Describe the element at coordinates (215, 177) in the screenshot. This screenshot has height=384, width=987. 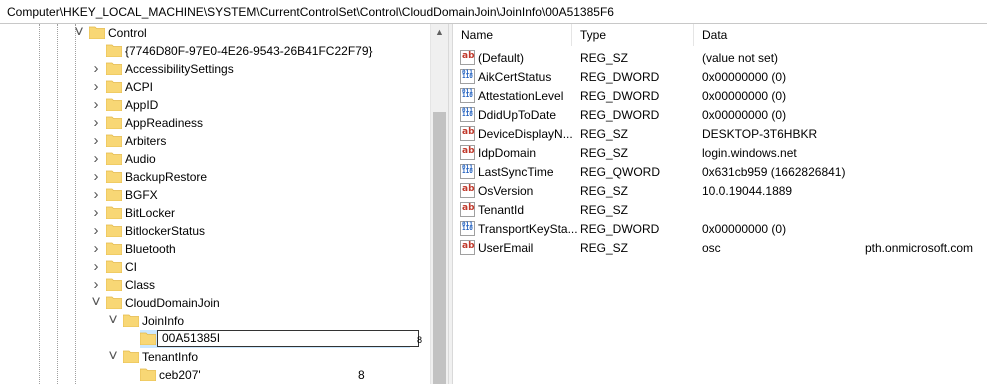
I see `tree-item: › BackupRestore` at that location.